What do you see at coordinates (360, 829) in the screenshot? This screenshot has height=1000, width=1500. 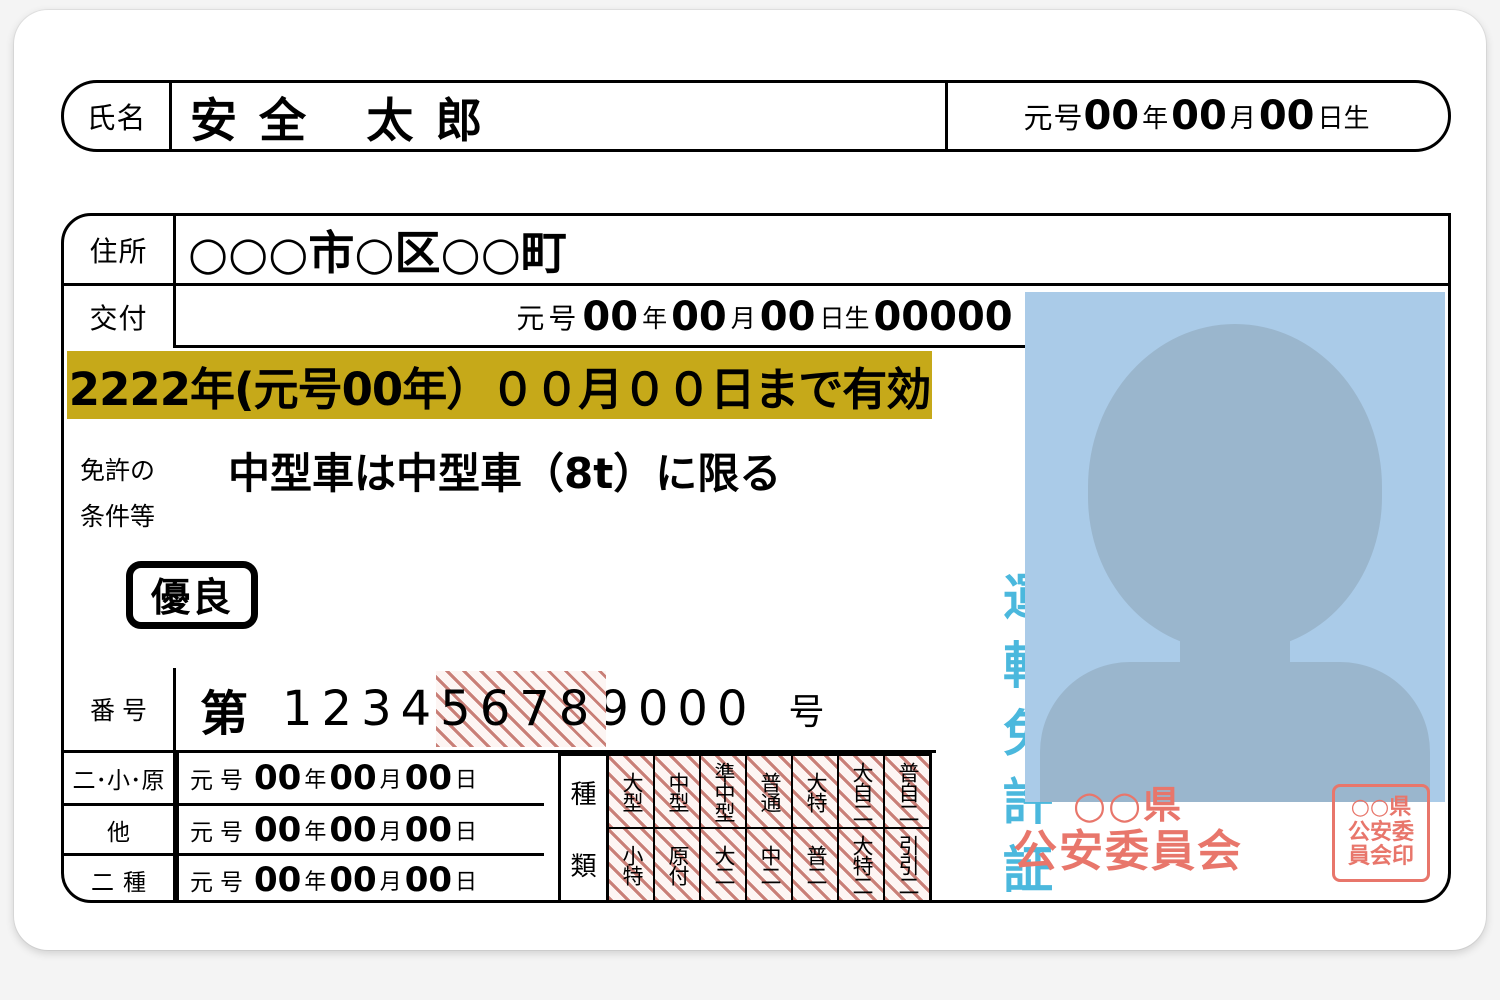 I see `date-row-2-value: 元号 00 年 00 月 00 日` at bounding box center [360, 829].